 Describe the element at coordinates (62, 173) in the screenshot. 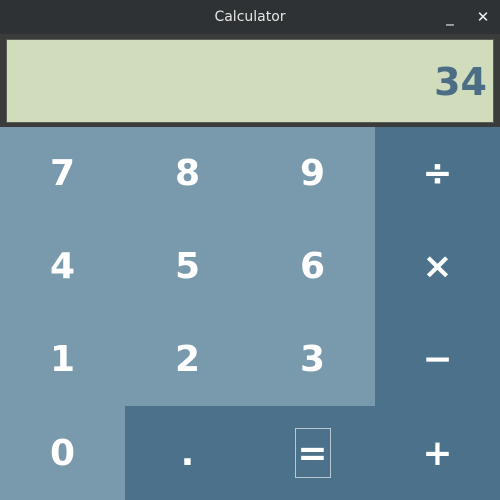

I see `key-7: 7` at that location.